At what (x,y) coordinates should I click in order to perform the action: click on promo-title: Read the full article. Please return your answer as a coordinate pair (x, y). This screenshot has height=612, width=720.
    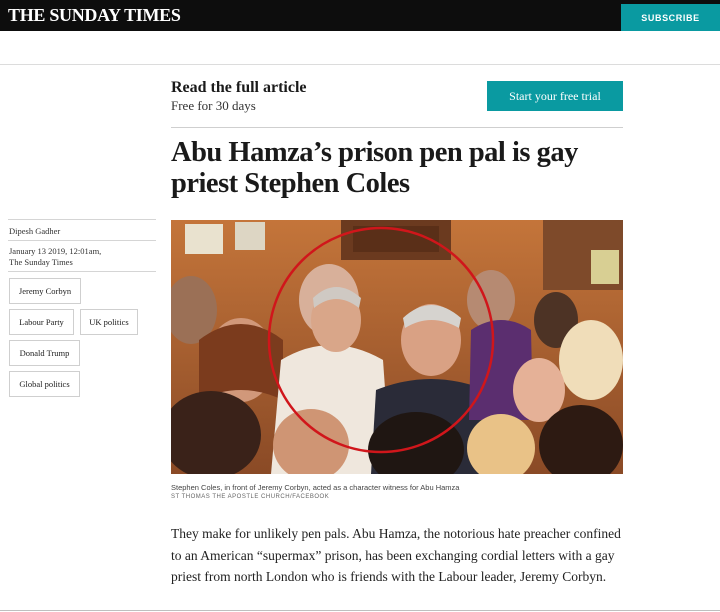
    Looking at the image, I should click on (239, 87).